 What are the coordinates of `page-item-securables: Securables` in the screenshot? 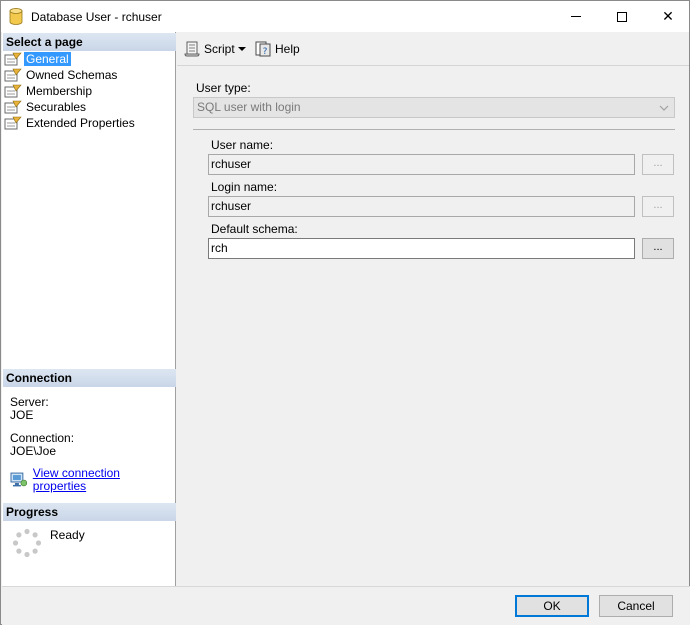 It's located at (89, 107).